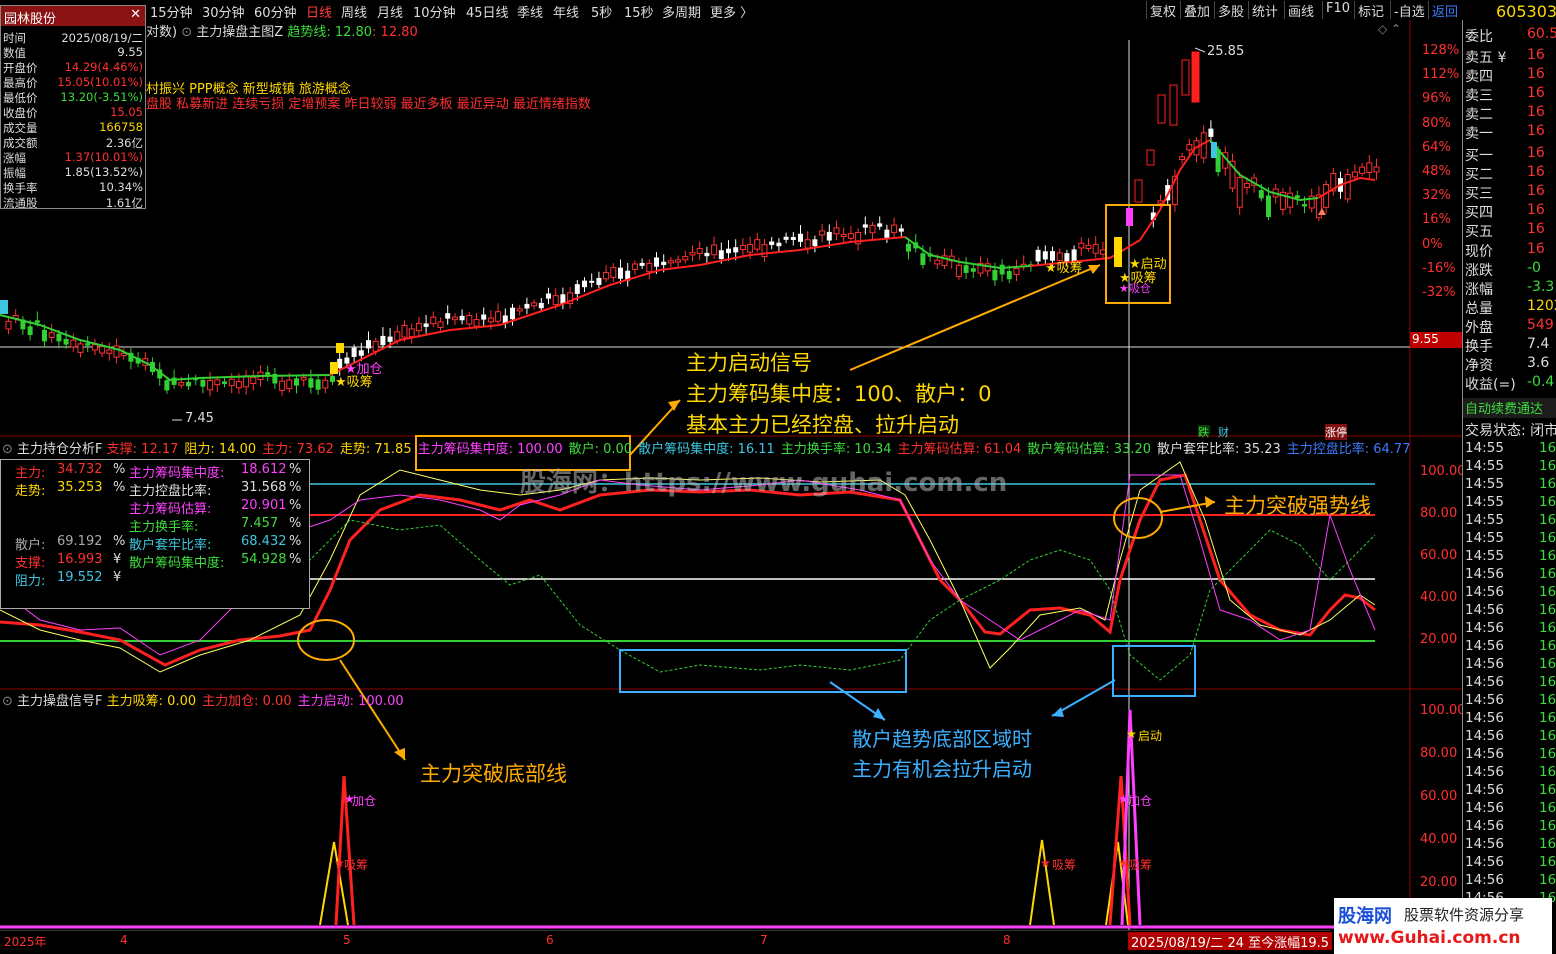  Describe the element at coordinates (1089, 449) in the screenshot. I see `indicator-value: 散户筹码估算: 33.20` at that location.